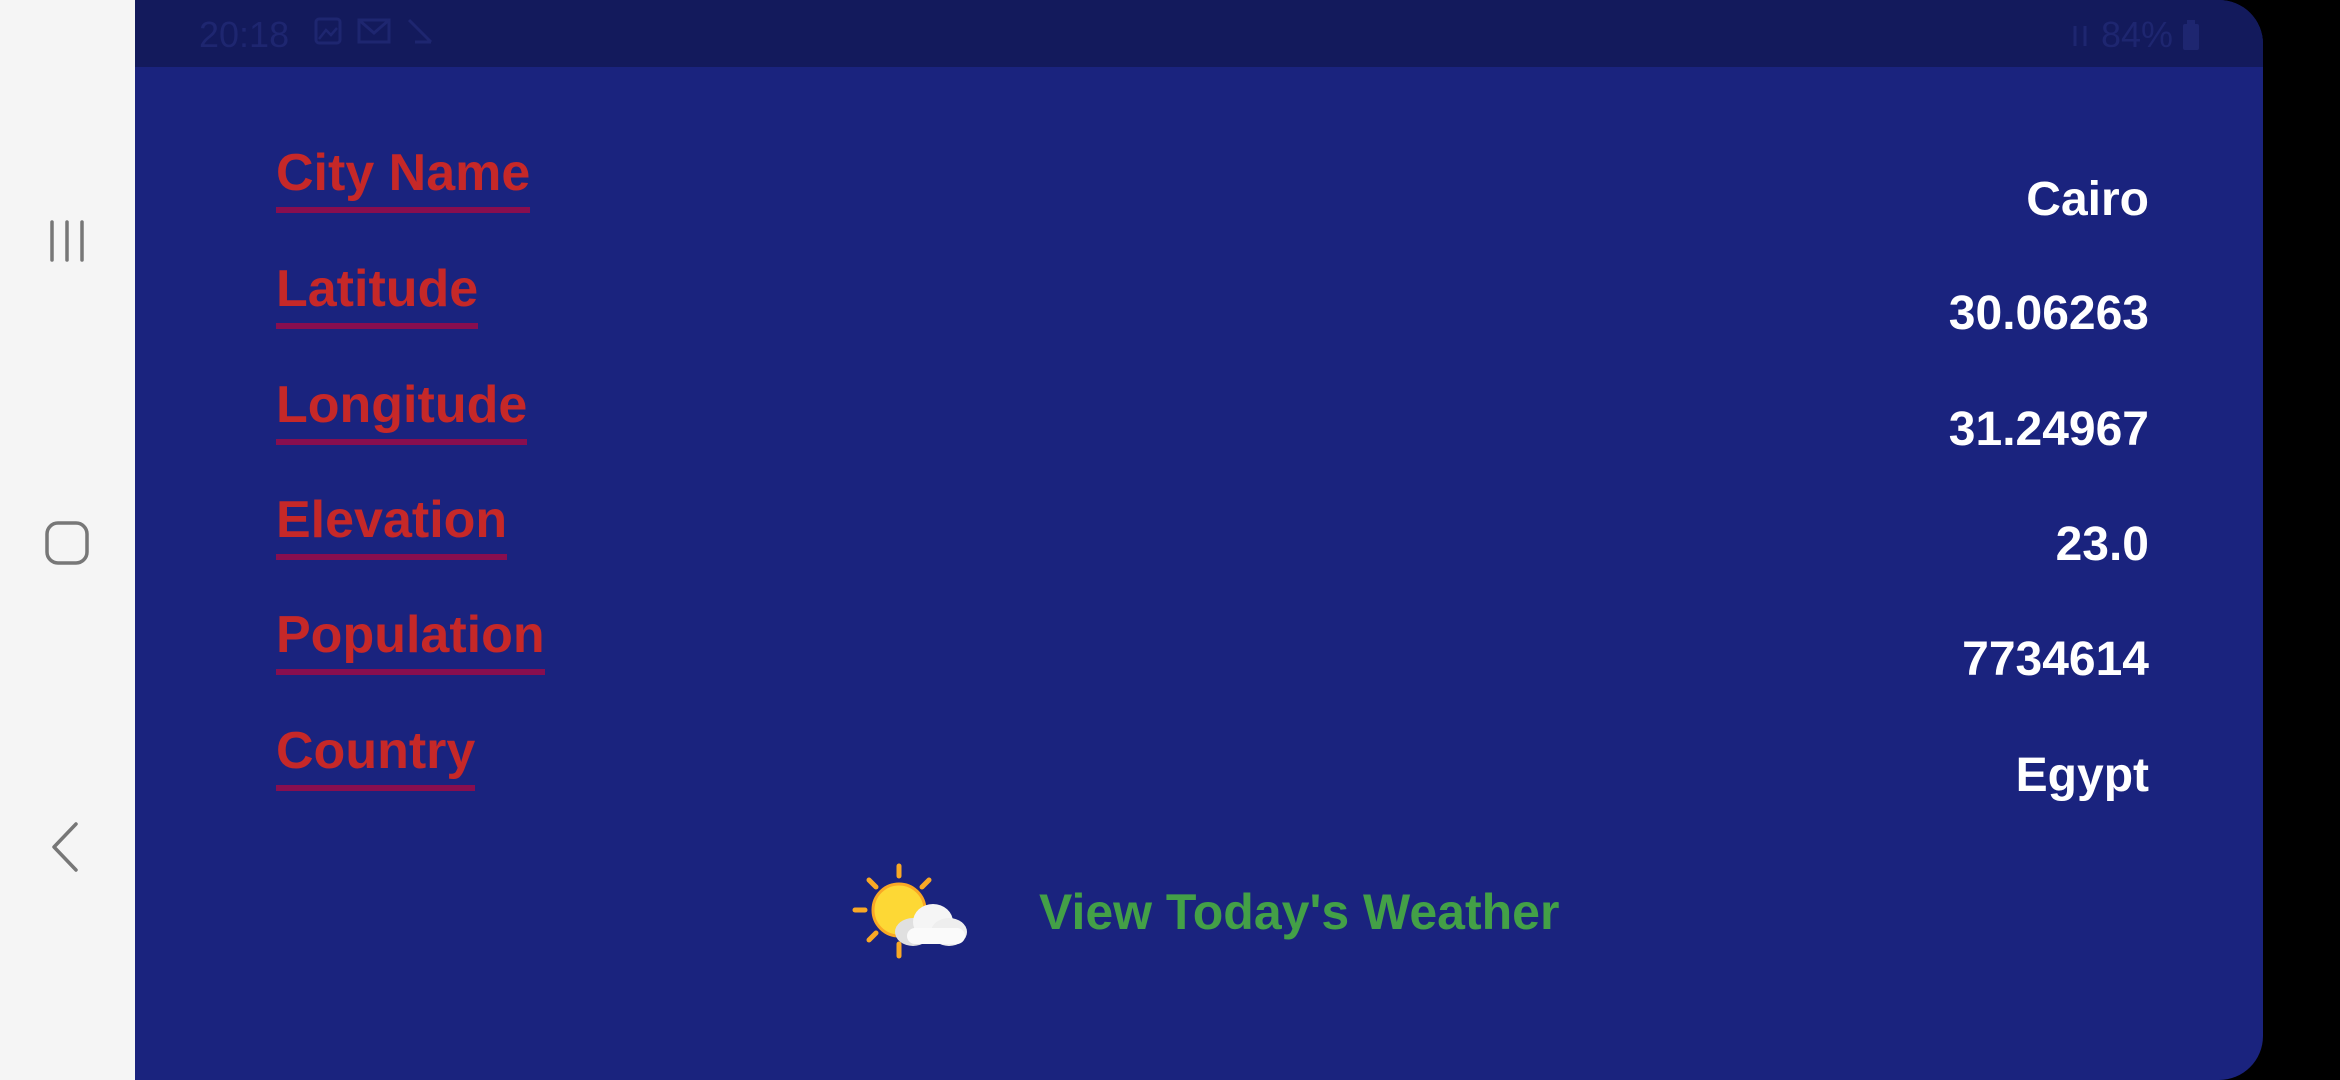  I want to click on signal-icon, so click(2080, 36).